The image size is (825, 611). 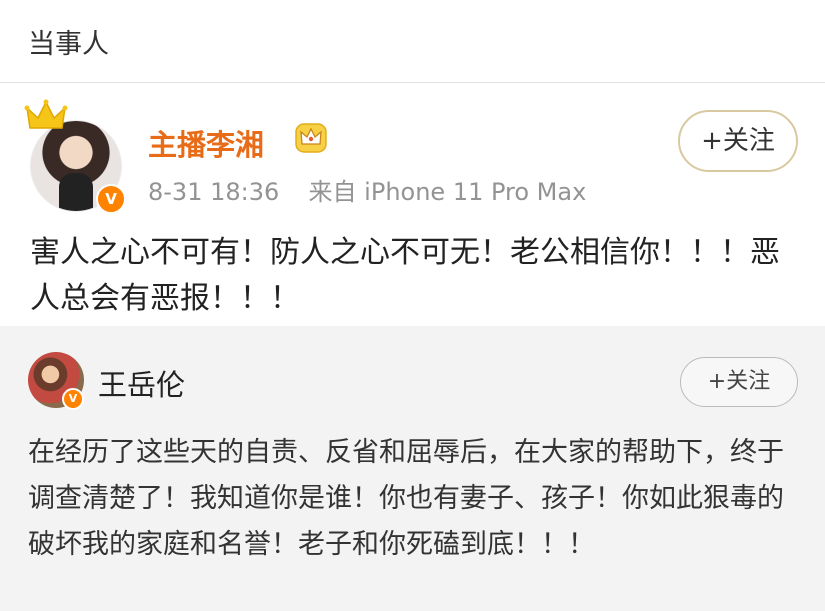 What do you see at coordinates (206, 143) in the screenshot?
I see `author-name: 主播李湘` at bounding box center [206, 143].